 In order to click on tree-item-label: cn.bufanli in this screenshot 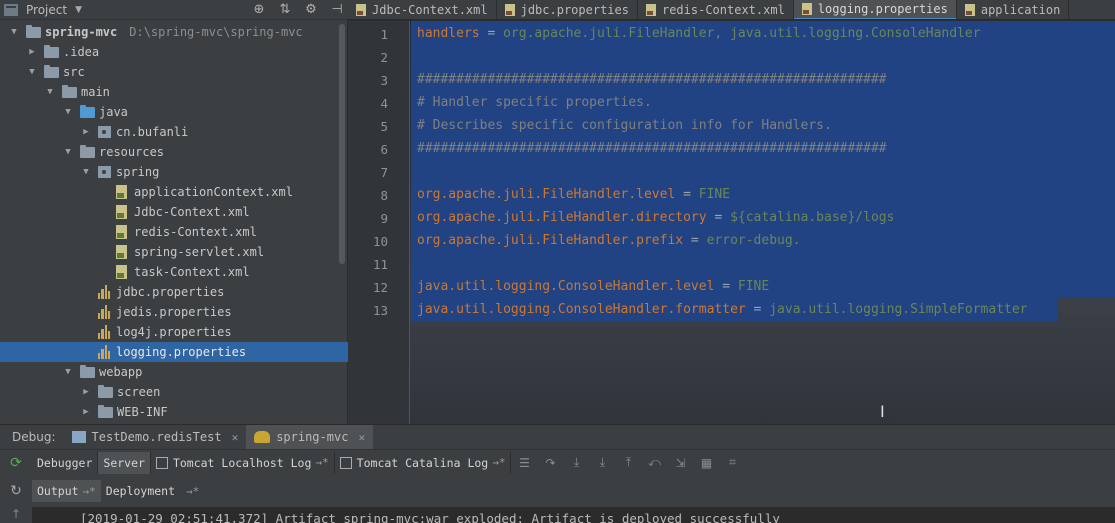, I will do `click(152, 132)`.